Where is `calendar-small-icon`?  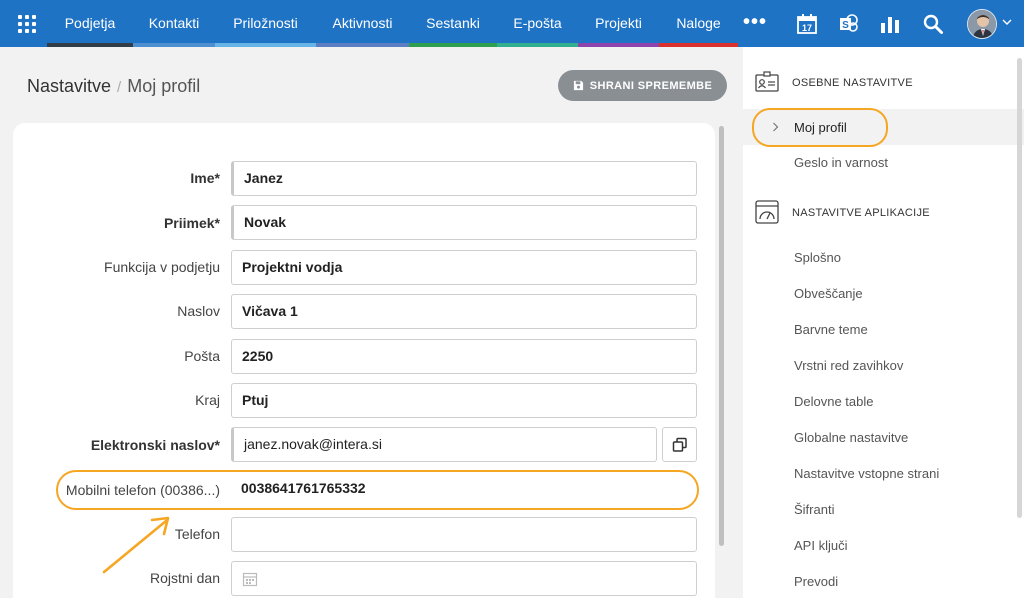 calendar-small-icon is located at coordinates (250, 579).